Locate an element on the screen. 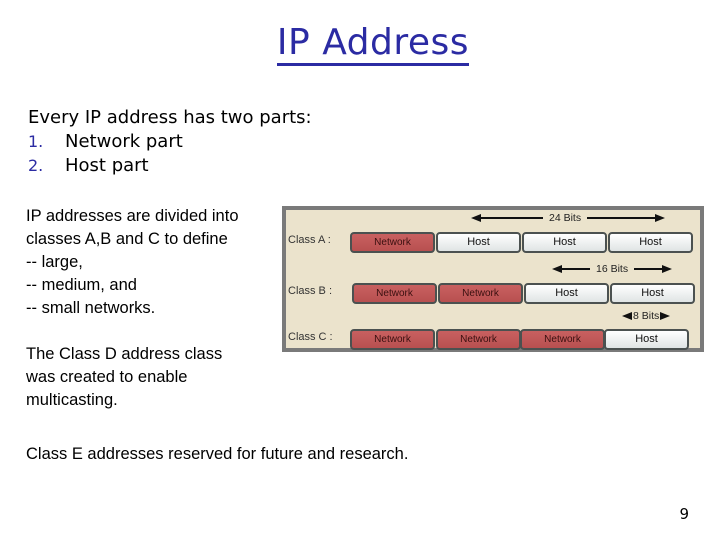 This screenshot has width=720, height=540. bits-label: 8 Bits is located at coordinates (646, 316).